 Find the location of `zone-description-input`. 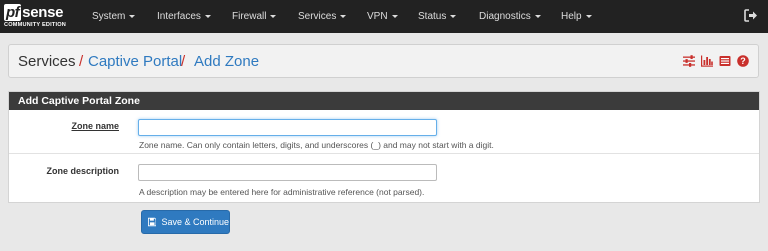

zone-description-input is located at coordinates (287, 172).